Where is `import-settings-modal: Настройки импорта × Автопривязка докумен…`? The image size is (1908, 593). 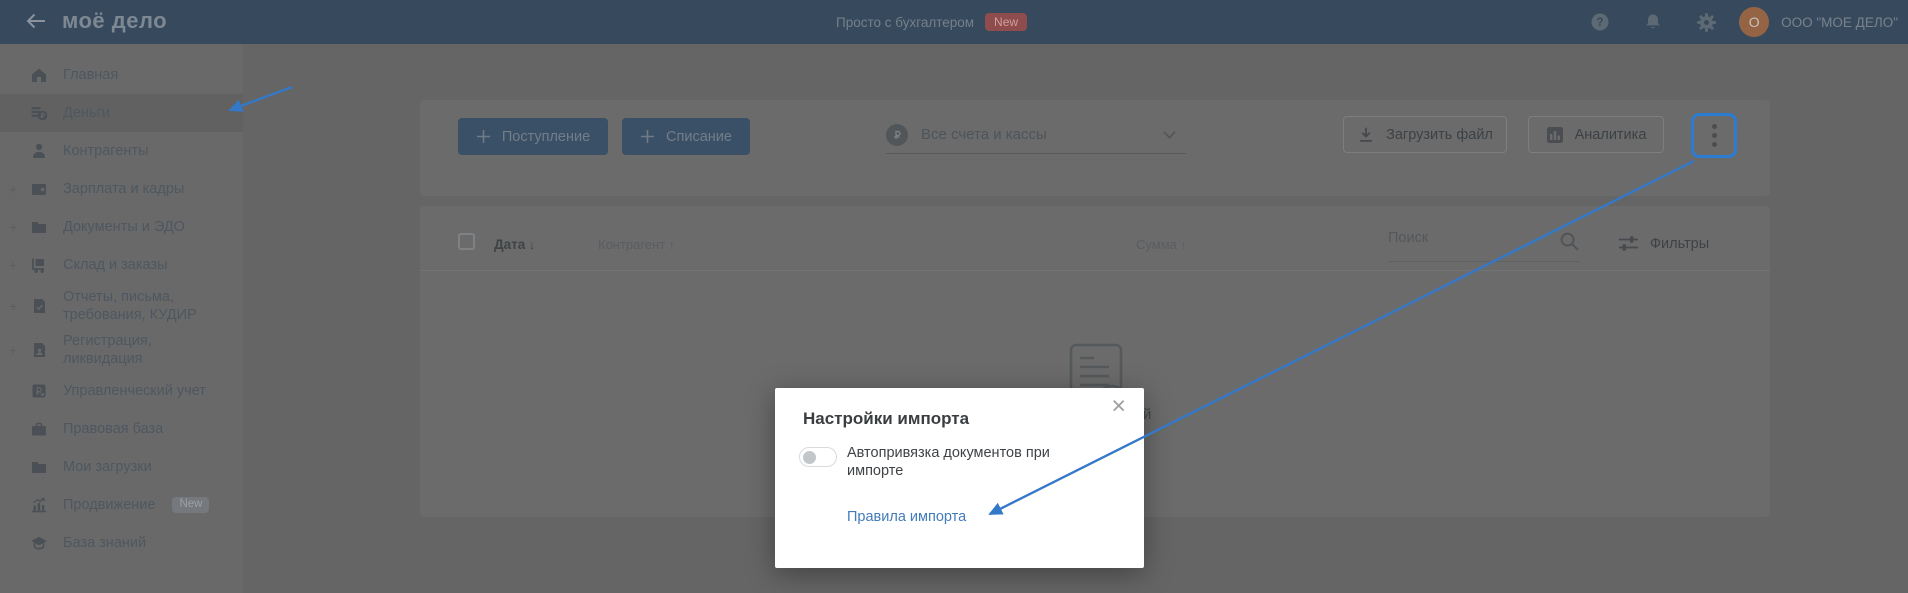 import-settings-modal: Настройки импорта × Автопривязка докумен… is located at coordinates (959, 478).